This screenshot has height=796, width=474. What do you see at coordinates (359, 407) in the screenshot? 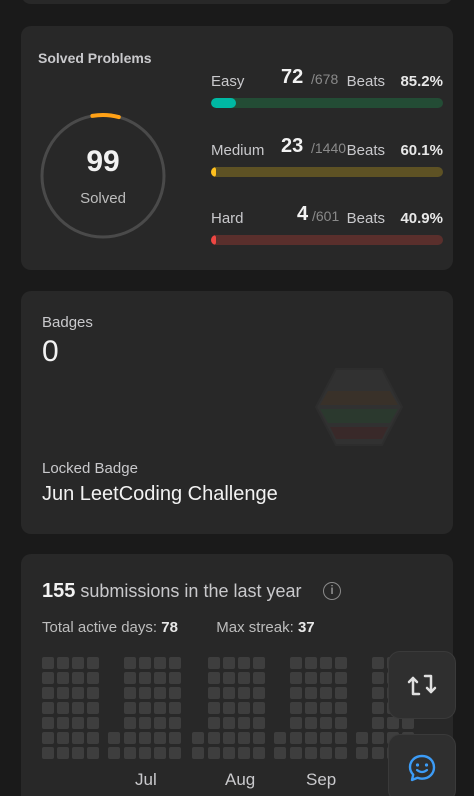
I see `locked-badge-icon` at bounding box center [359, 407].